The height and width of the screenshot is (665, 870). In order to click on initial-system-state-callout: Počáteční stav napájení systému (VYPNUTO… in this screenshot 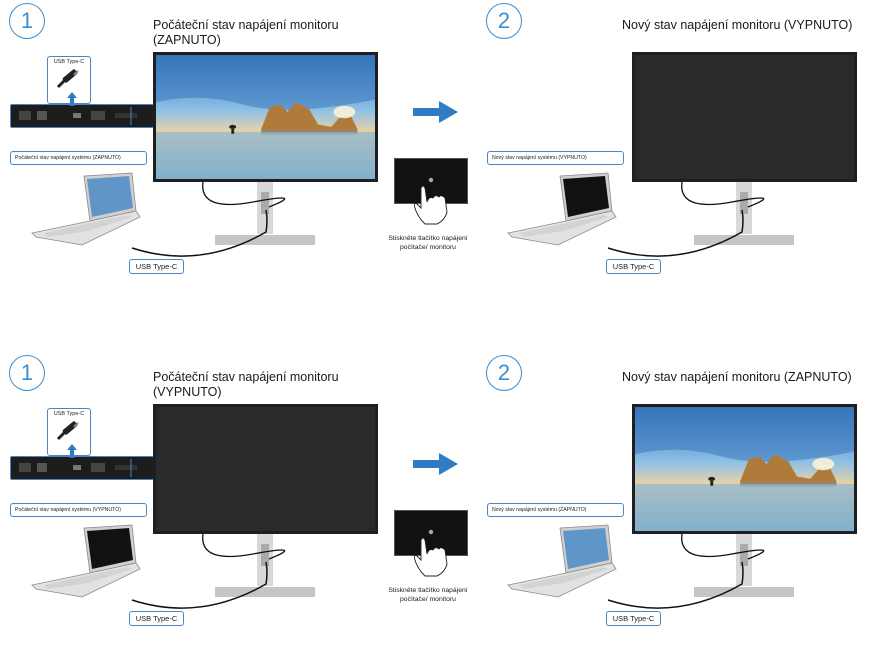, I will do `click(78, 510)`.